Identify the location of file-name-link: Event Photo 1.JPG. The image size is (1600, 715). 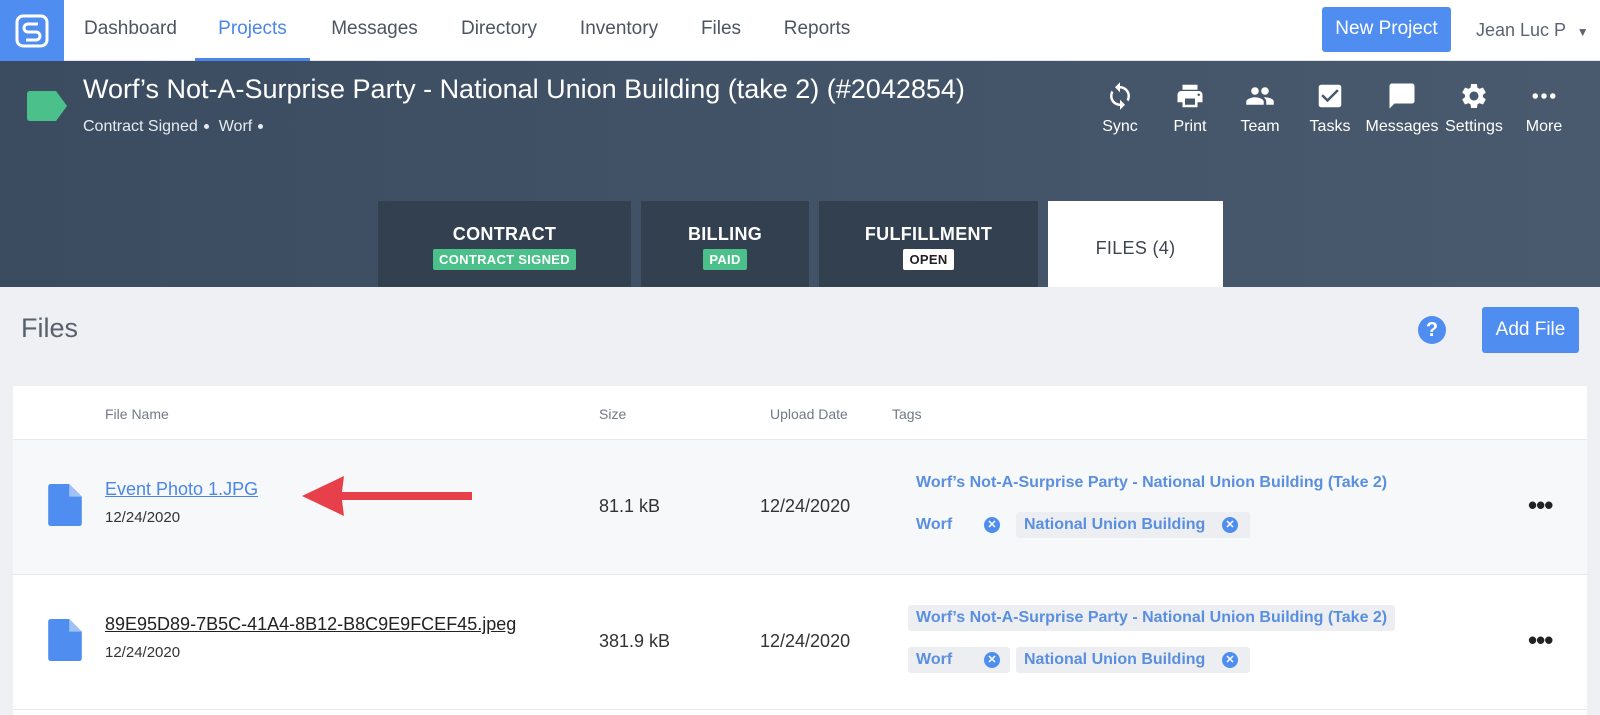
(181, 489).